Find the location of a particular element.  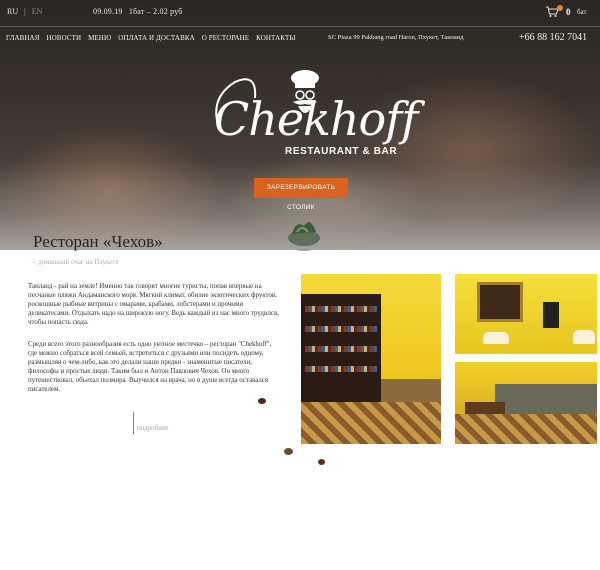

date-text: 09.09.19 is located at coordinates (108, 11).